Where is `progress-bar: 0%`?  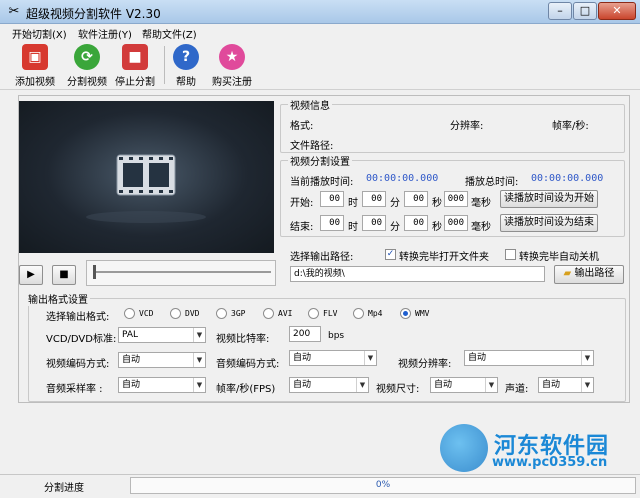
progress-bar: 0% is located at coordinates (383, 485).